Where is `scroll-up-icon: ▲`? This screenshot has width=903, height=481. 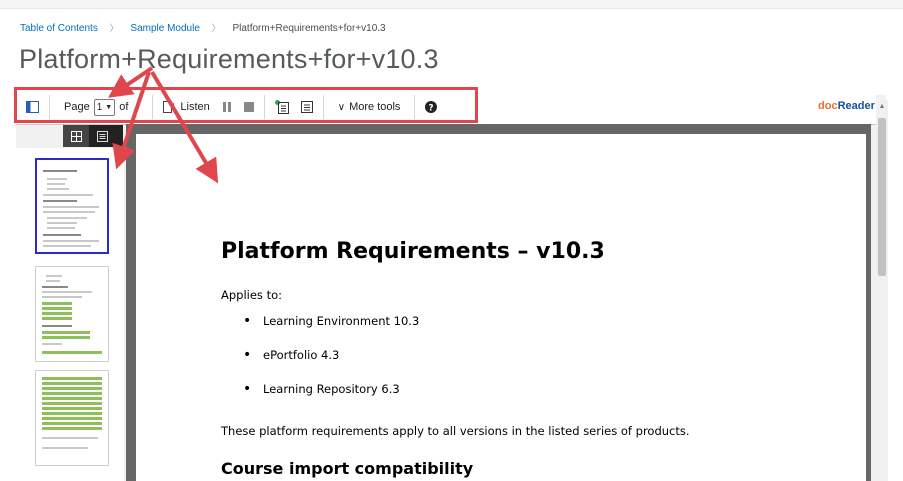
scroll-up-icon: ▲ is located at coordinates (882, 106).